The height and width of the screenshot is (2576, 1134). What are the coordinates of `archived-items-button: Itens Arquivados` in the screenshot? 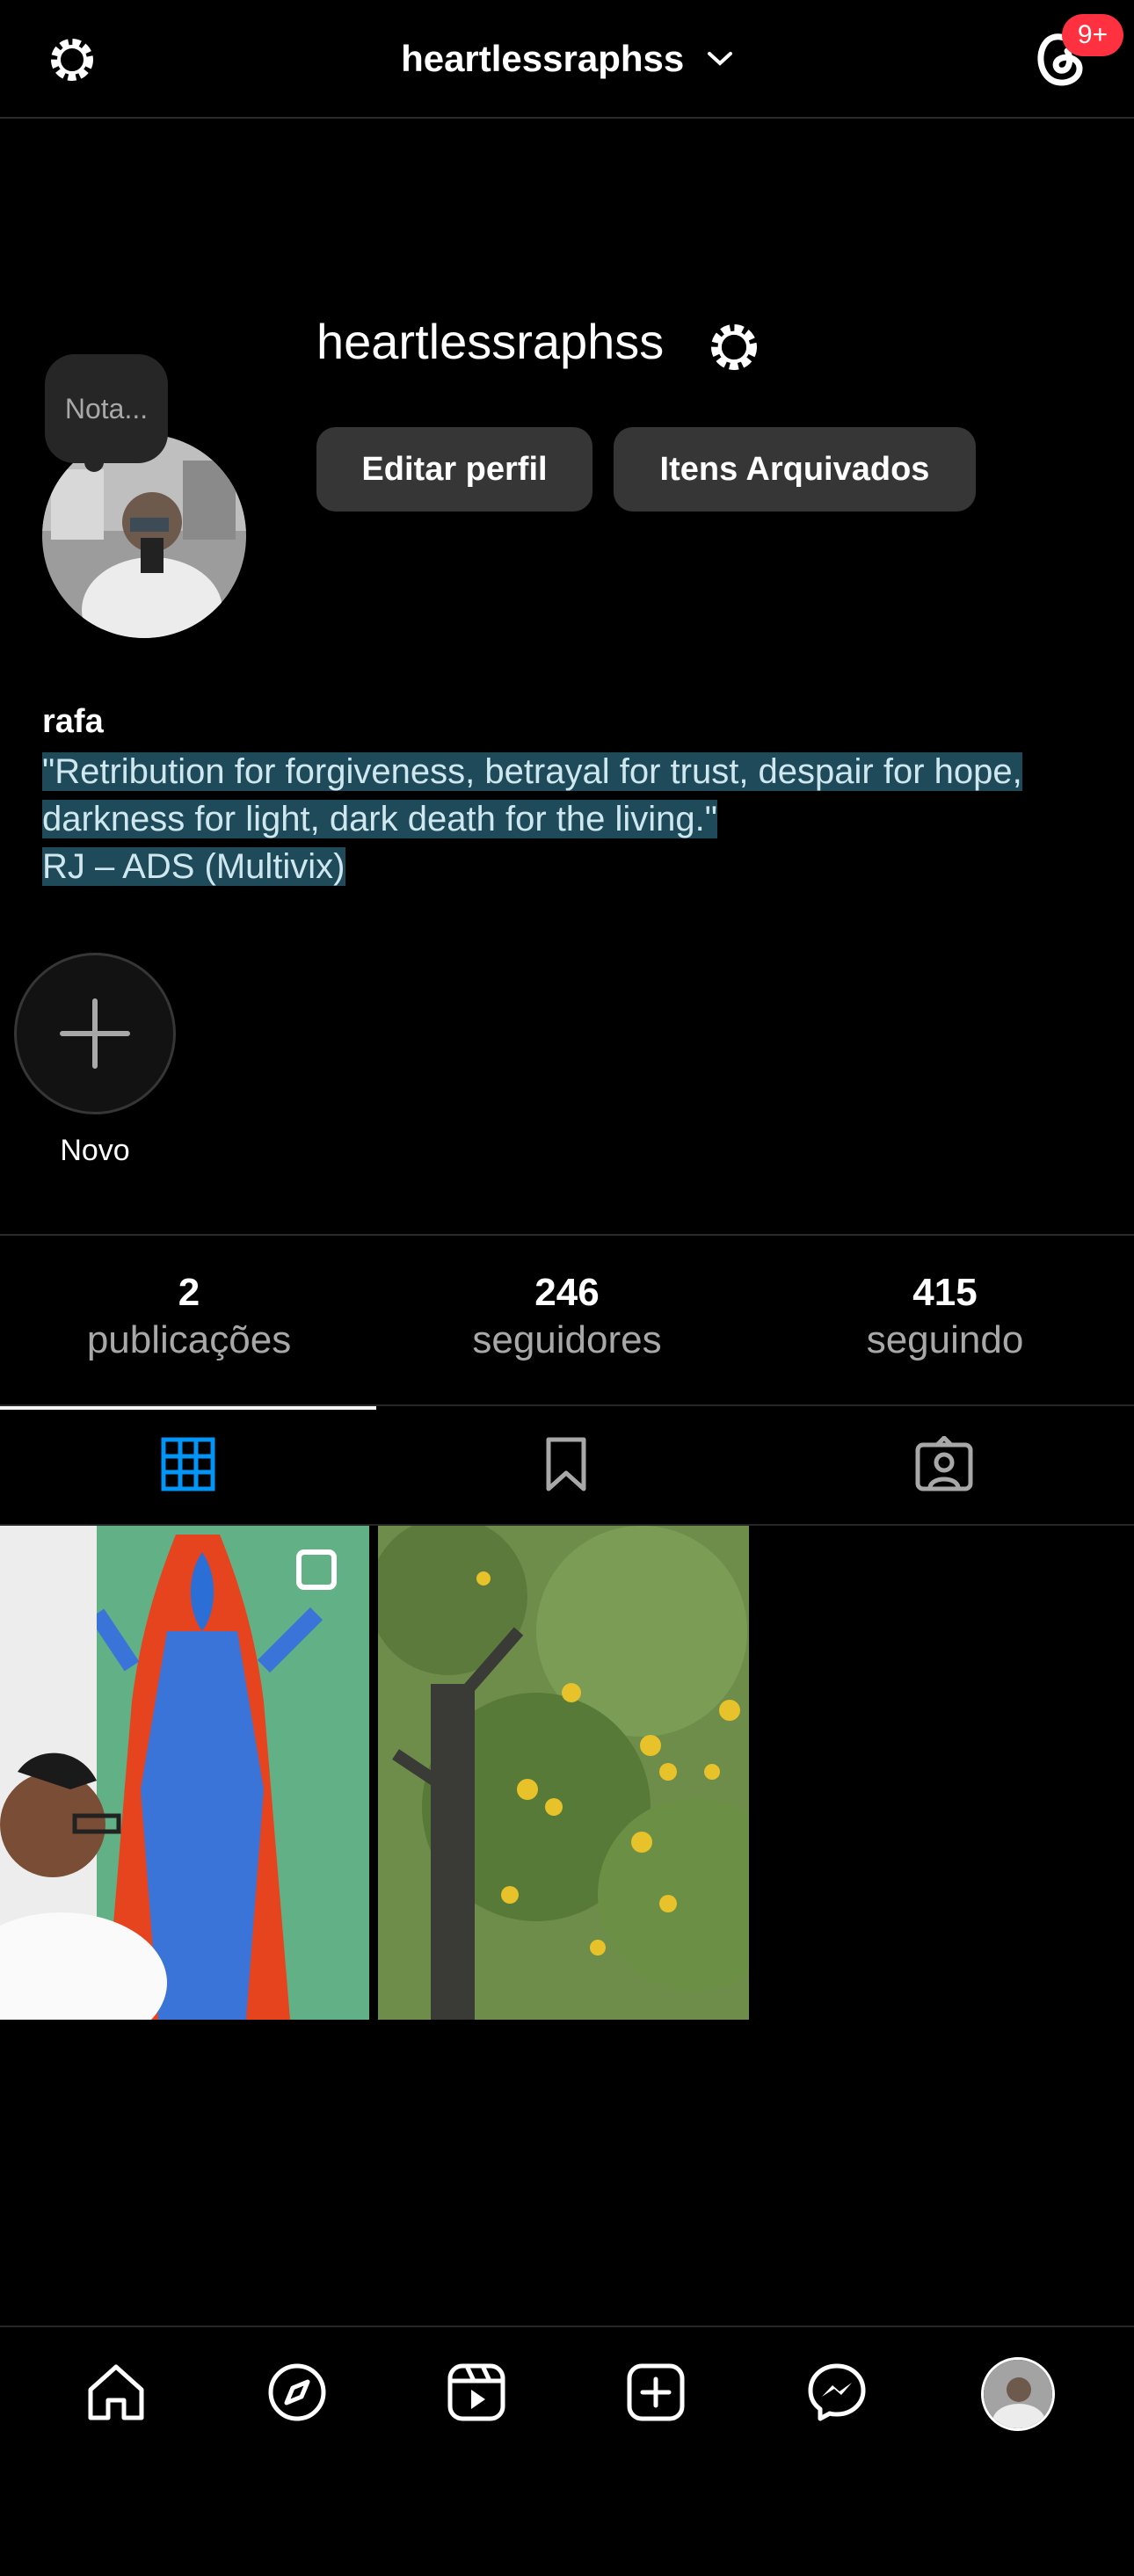 It's located at (795, 469).